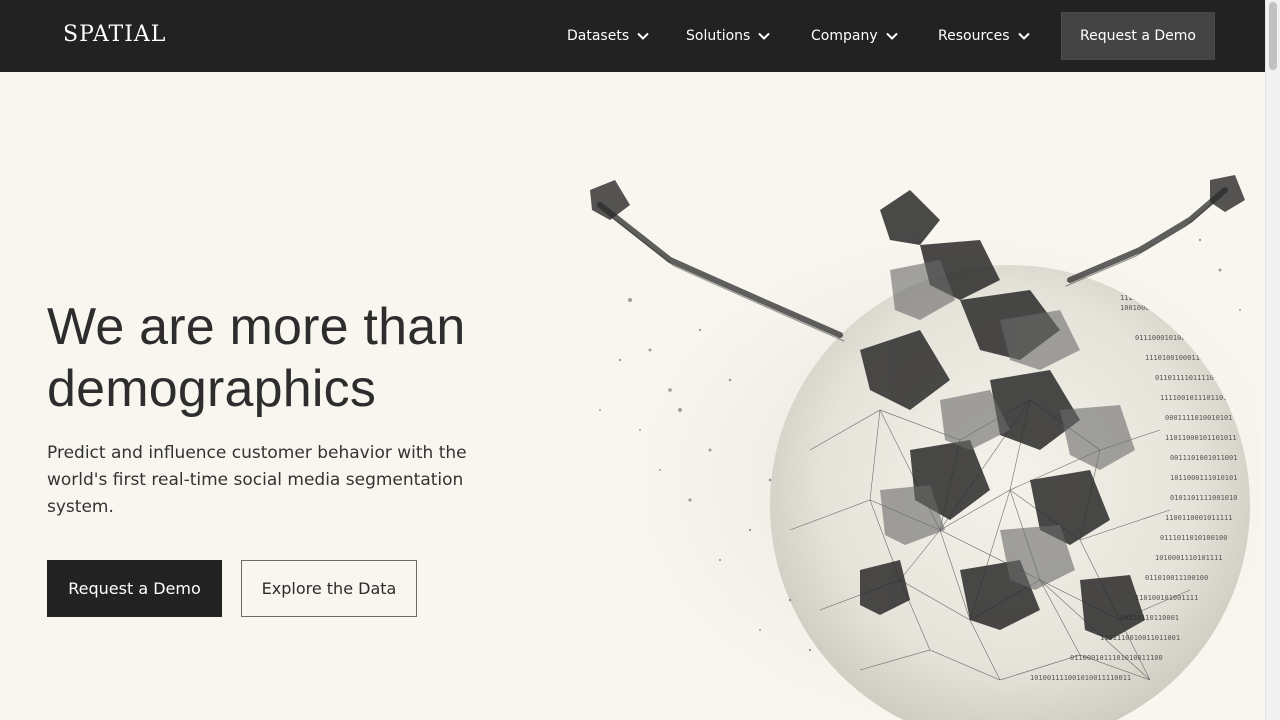 This screenshot has width=1280, height=720. What do you see at coordinates (1116, 658) in the screenshot?
I see `svg-text: 0110001011101010011100` at bounding box center [1116, 658].